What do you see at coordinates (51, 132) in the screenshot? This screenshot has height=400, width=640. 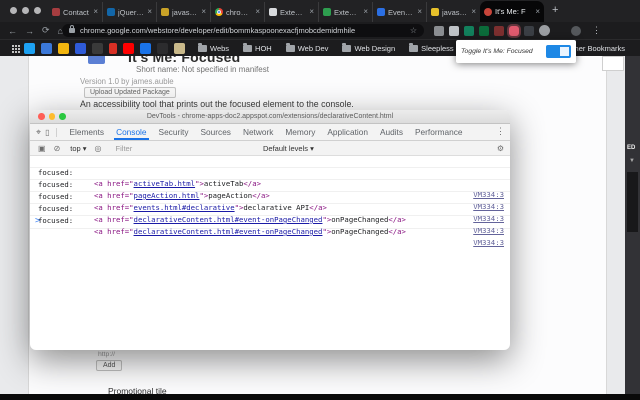 I see `device-toolbar-icon: ▯` at bounding box center [51, 132].